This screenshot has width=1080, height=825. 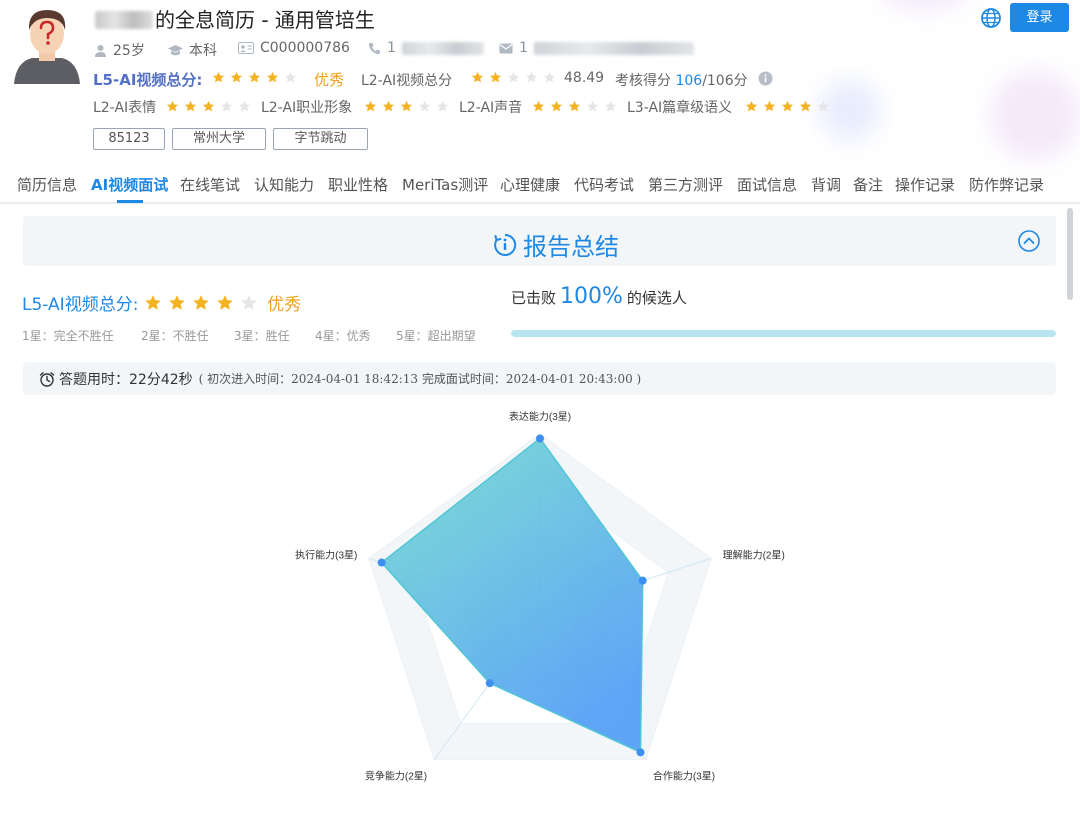 What do you see at coordinates (604, 184) in the screenshot?
I see `tab-coding-exam: 代码考试` at bounding box center [604, 184].